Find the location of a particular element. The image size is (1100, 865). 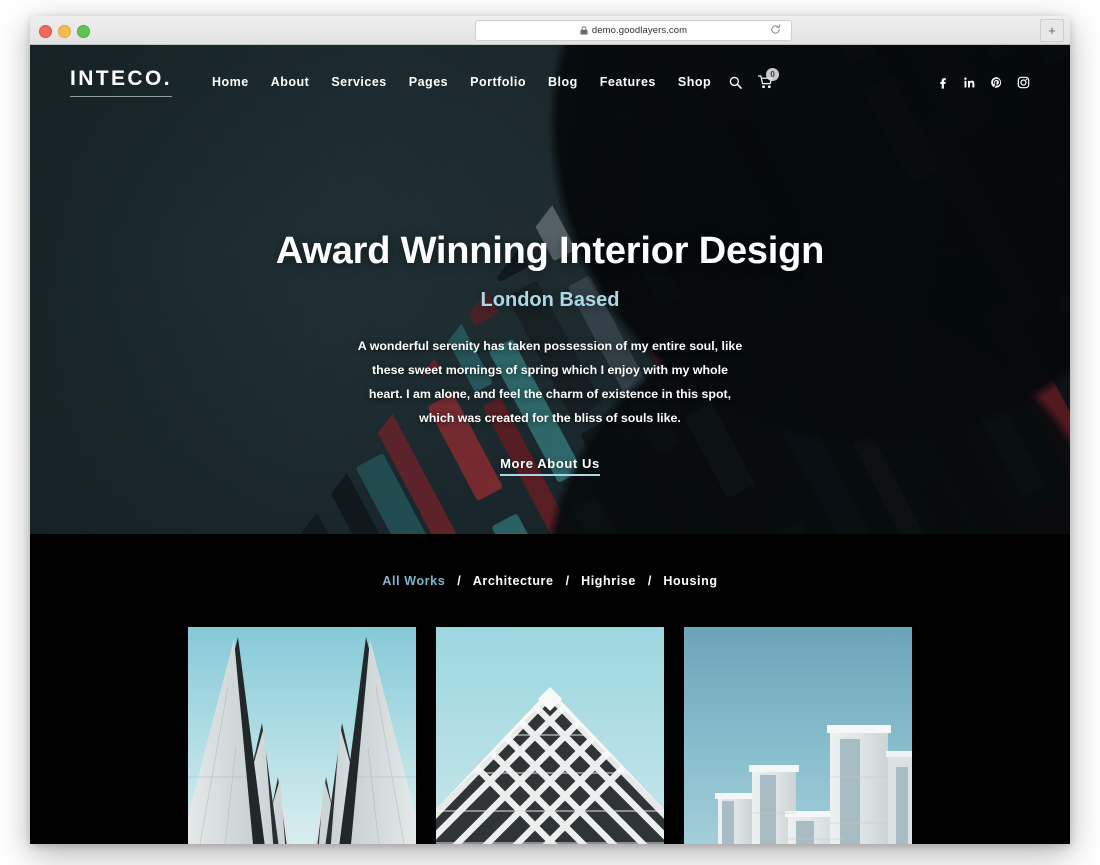

stepped-blocks-artwork is located at coordinates (798, 735).